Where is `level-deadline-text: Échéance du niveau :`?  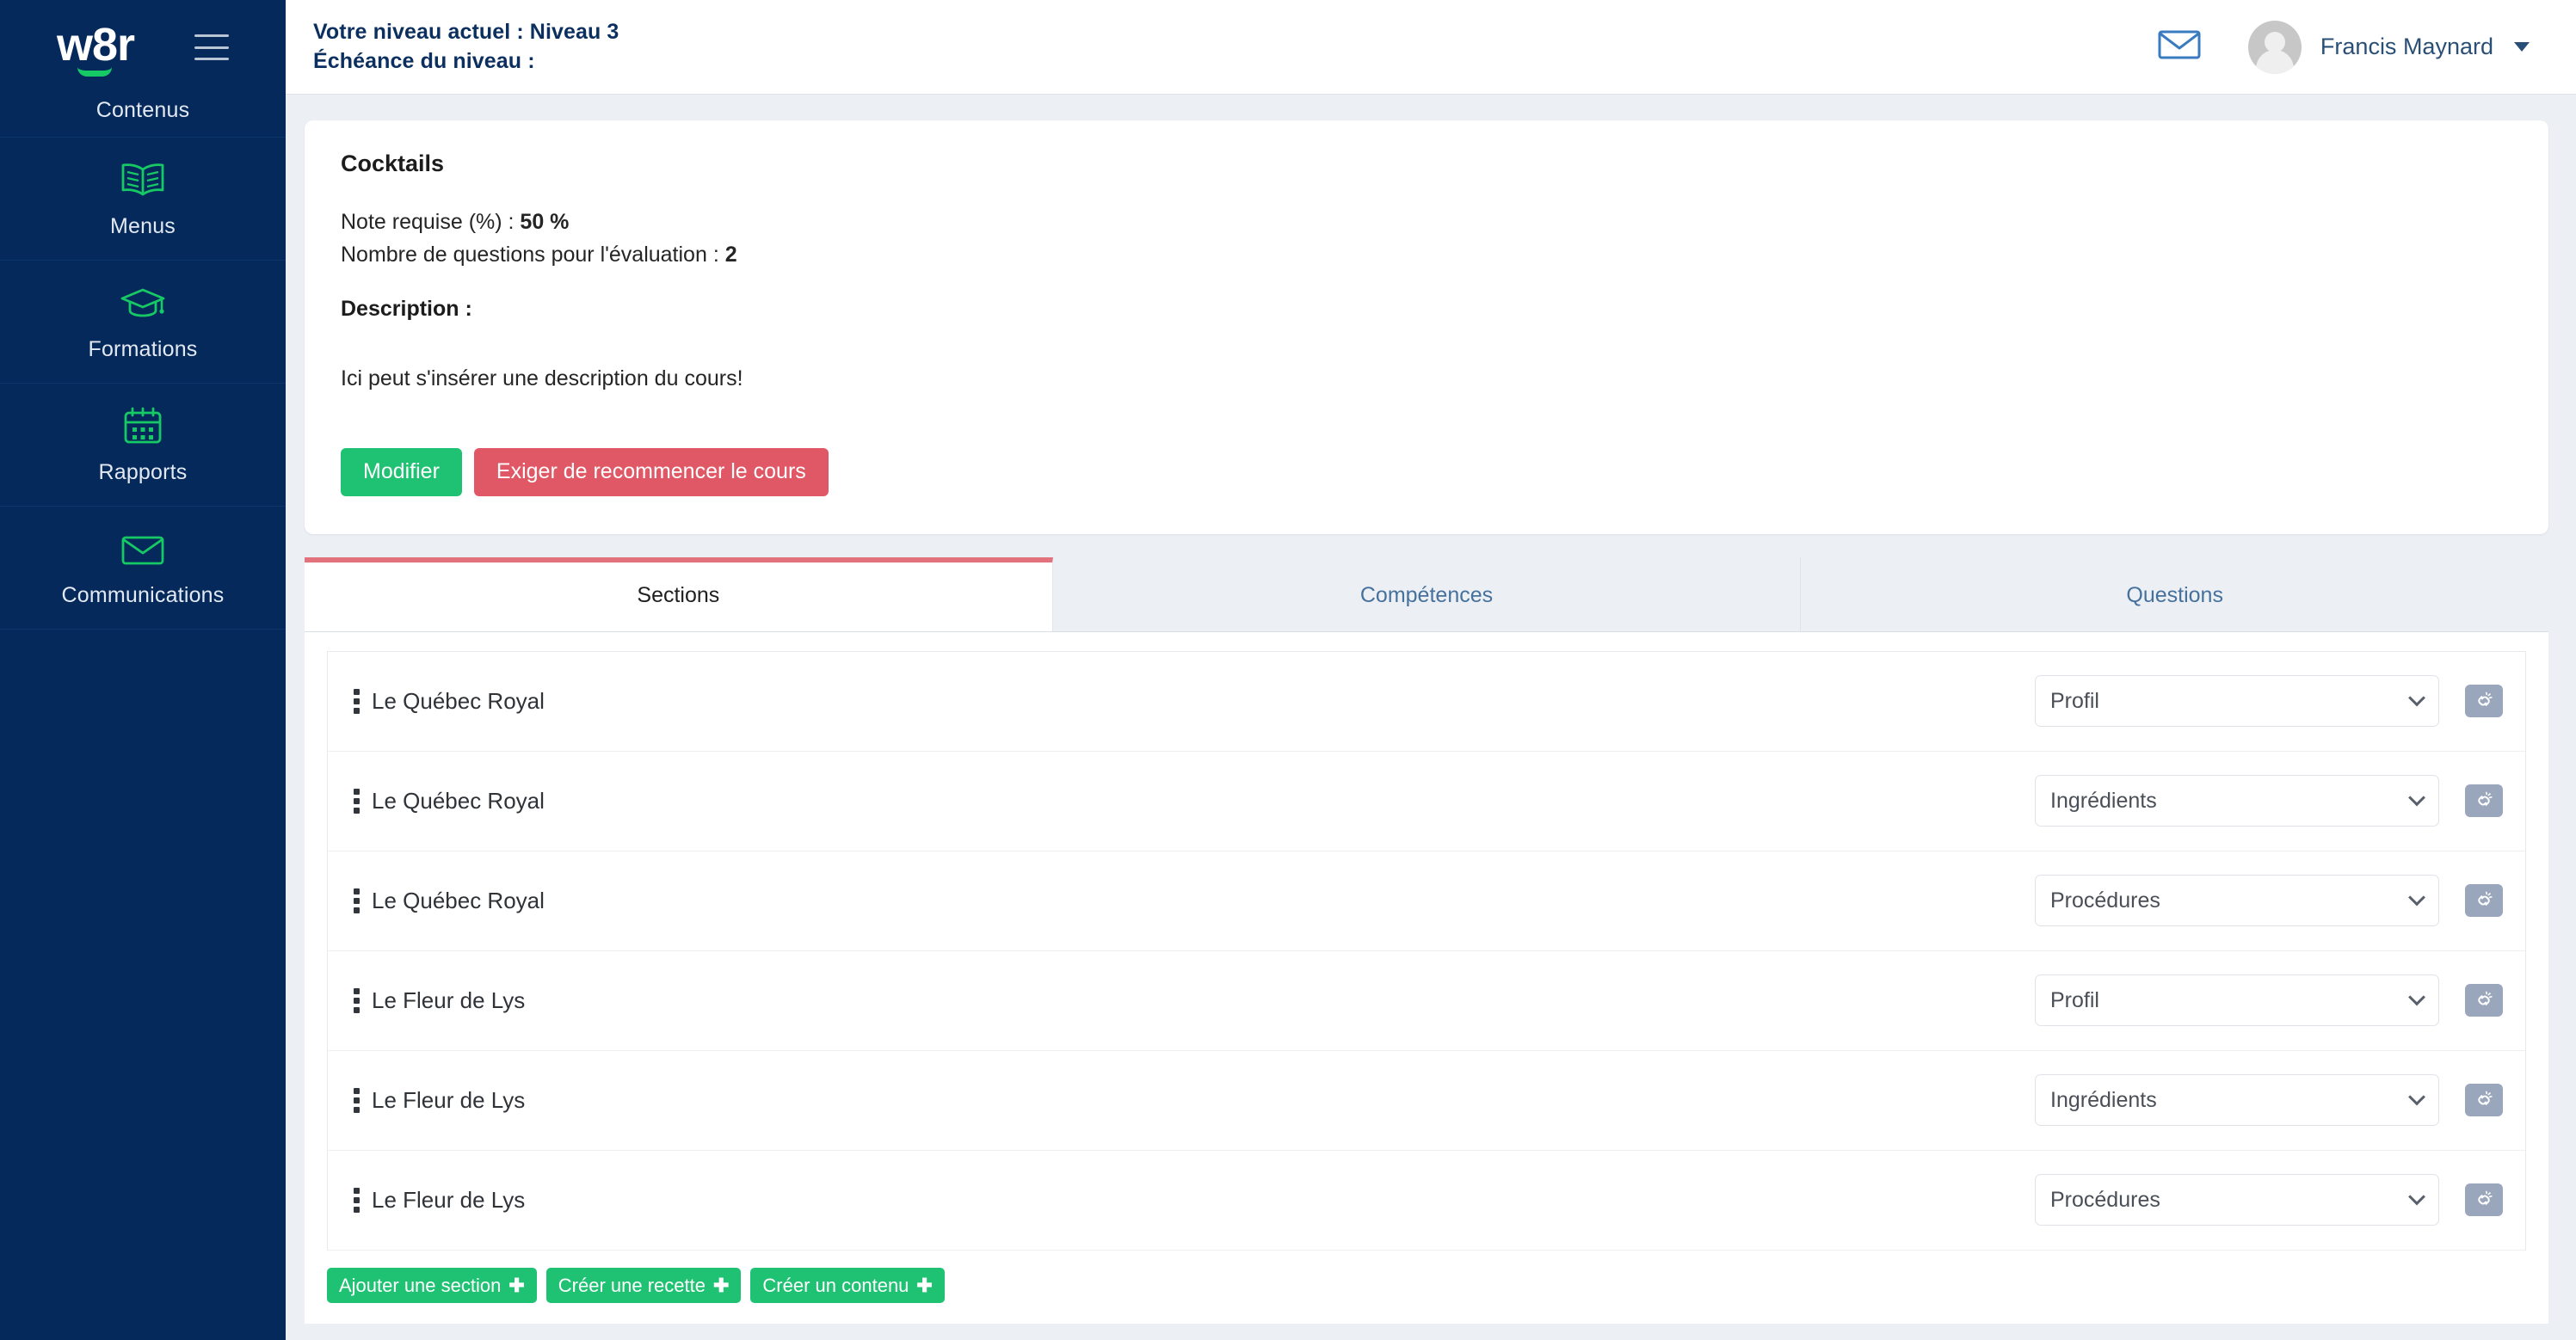 level-deadline-text: Échéance du niveau : is located at coordinates (424, 60).